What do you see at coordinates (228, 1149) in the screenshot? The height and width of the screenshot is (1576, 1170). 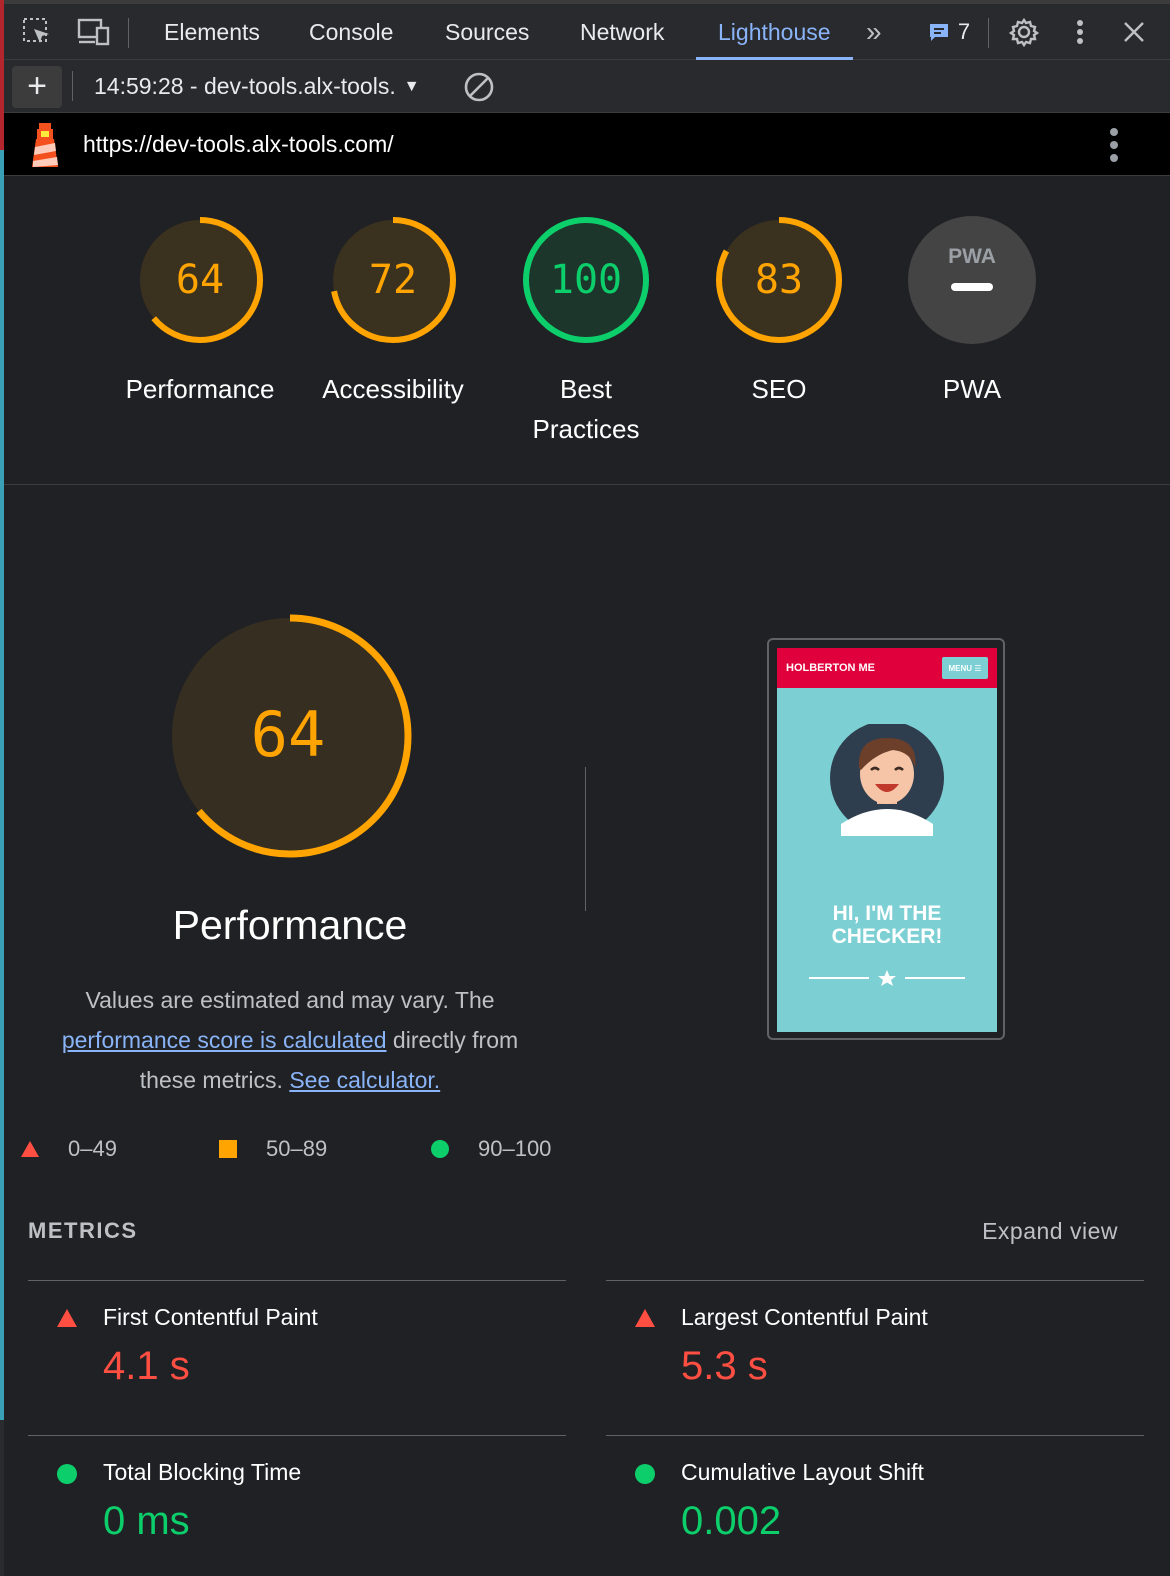 I see `square-icon` at bounding box center [228, 1149].